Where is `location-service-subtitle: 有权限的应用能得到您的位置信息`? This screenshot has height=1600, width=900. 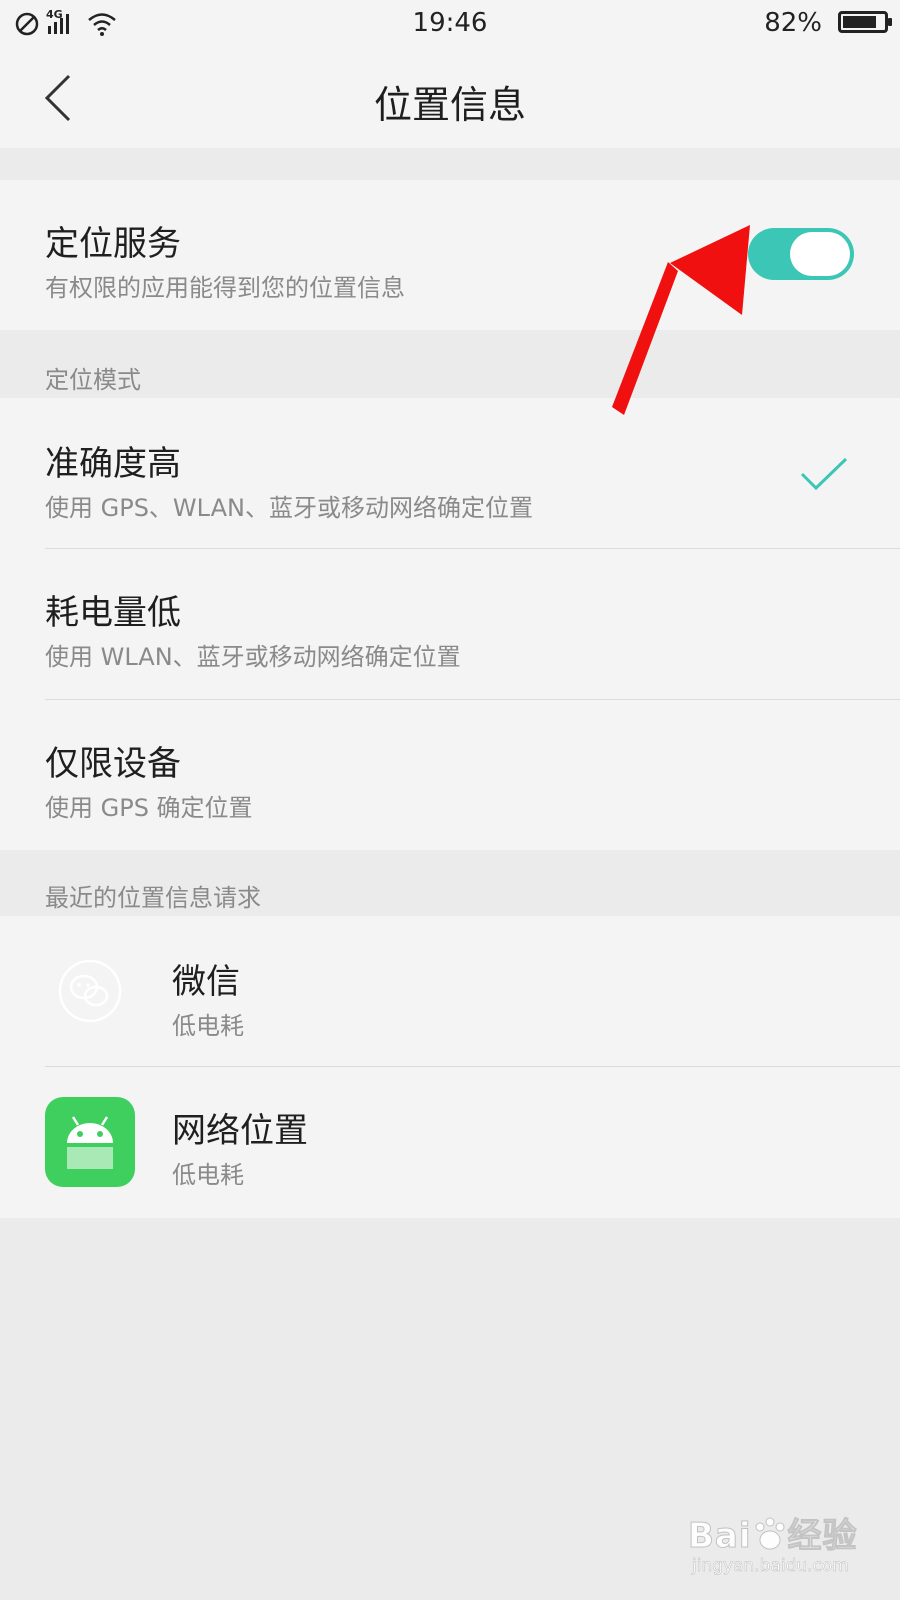
location-service-subtitle: 有权限的应用能得到您的位置信息 is located at coordinates (225, 288).